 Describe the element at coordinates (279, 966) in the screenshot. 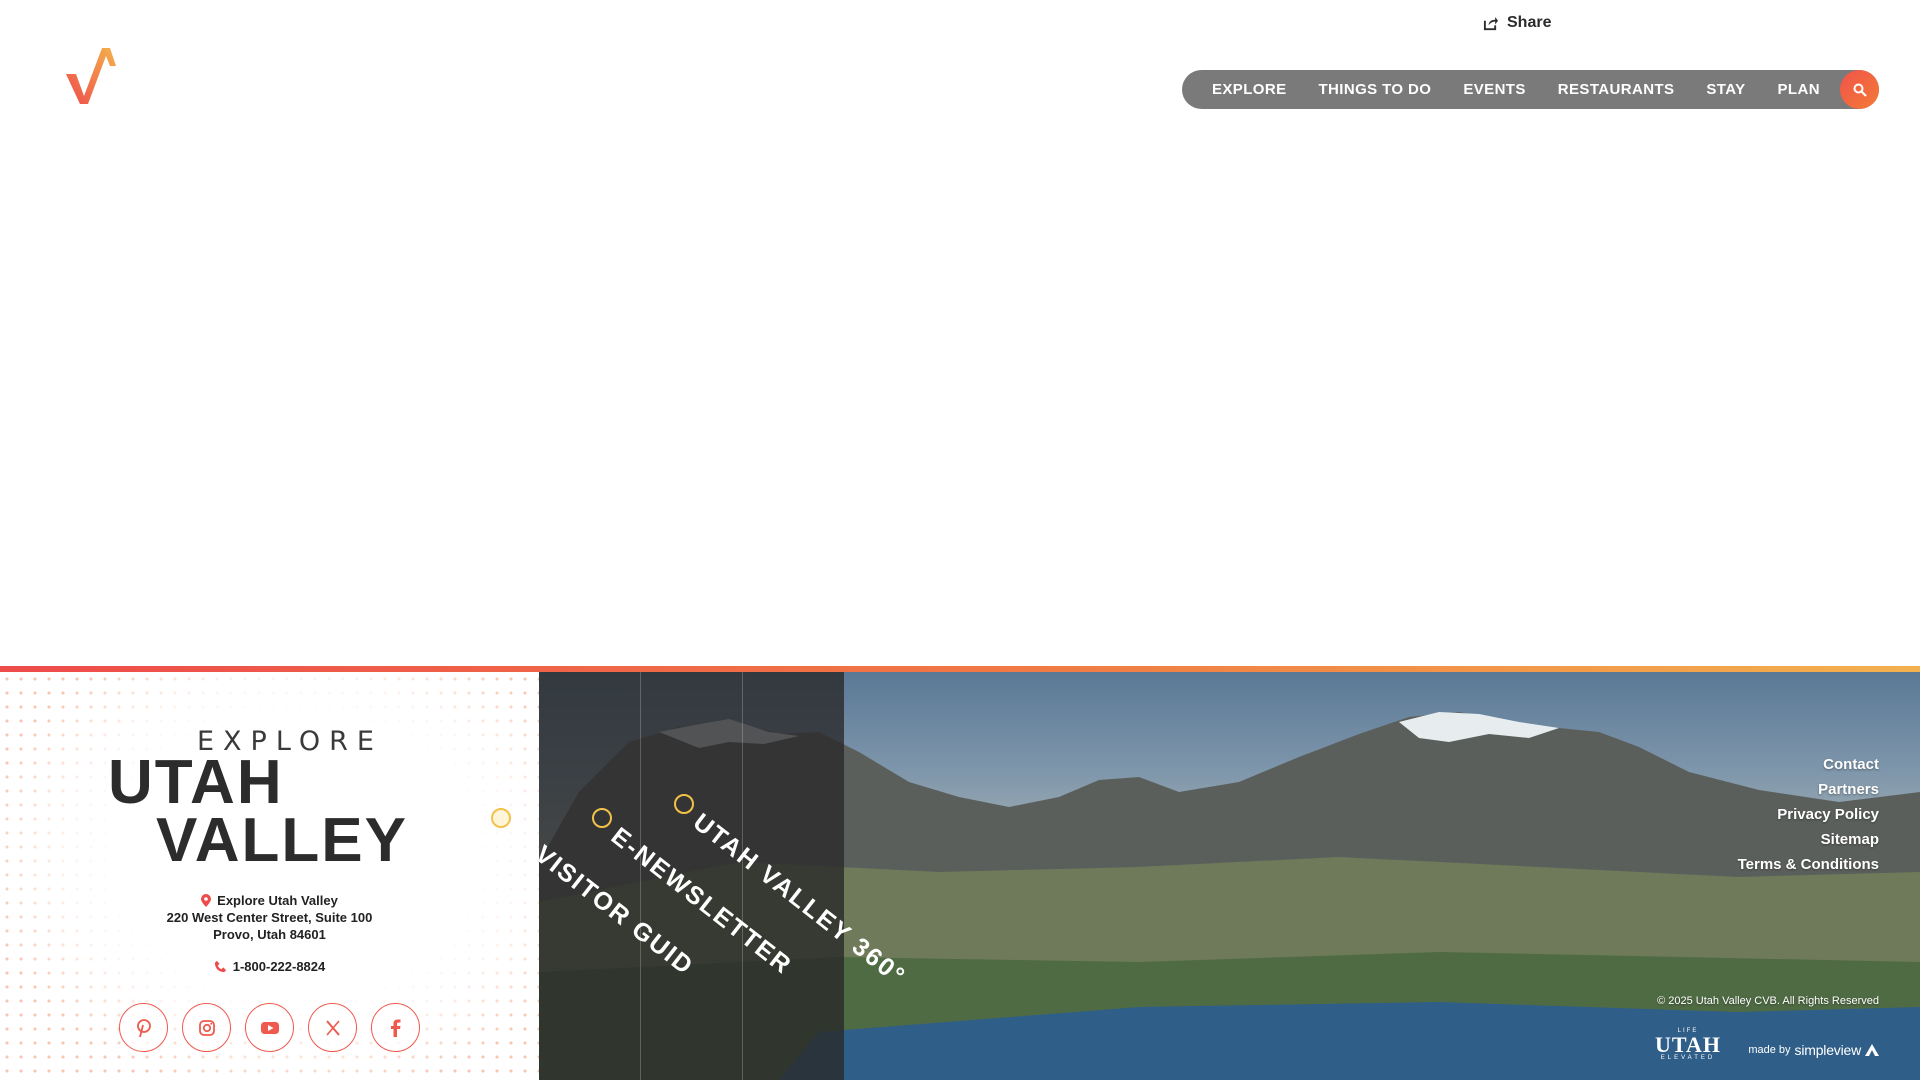

I see `phone-number: 1-800-222-8824` at that location.